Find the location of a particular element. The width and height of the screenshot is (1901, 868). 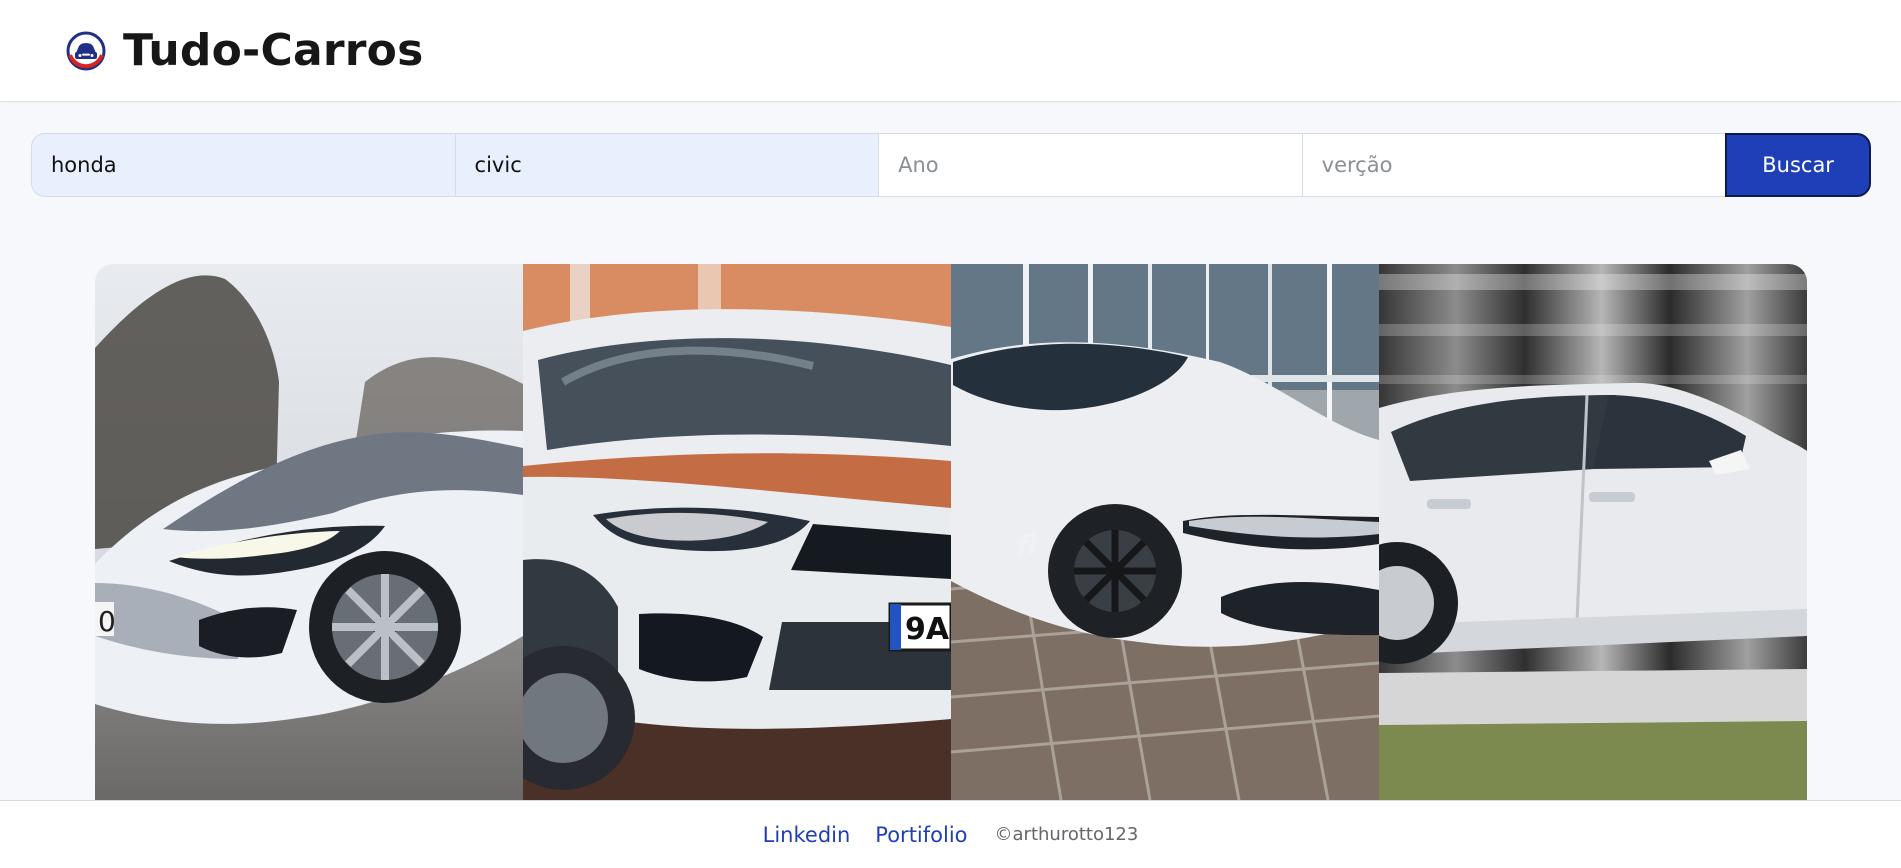

model-input is located at coordinates (666, 165).